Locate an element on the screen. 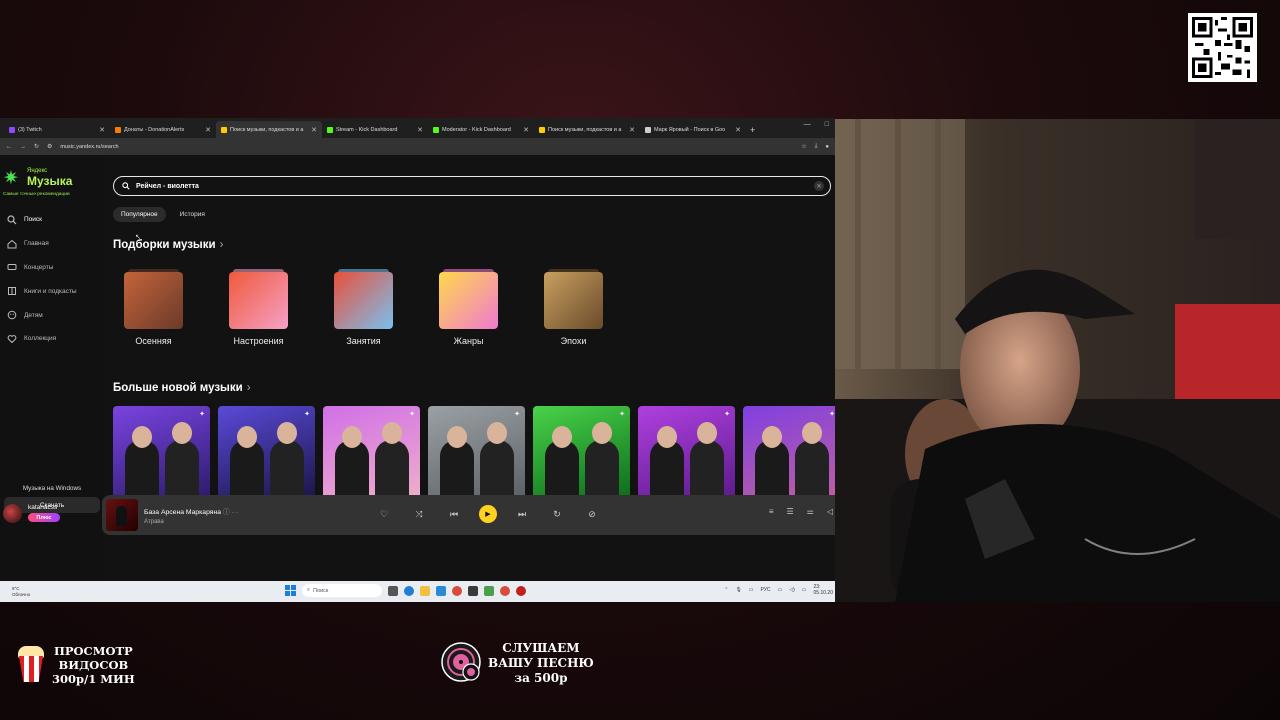 The width and height of the screenshot is (1280, 720). edge-icon is located at coordinates (409, 590).